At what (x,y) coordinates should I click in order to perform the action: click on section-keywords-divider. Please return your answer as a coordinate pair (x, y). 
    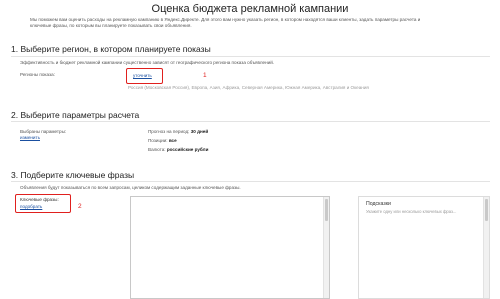
    Looking at the image, I should click on (250, 181).